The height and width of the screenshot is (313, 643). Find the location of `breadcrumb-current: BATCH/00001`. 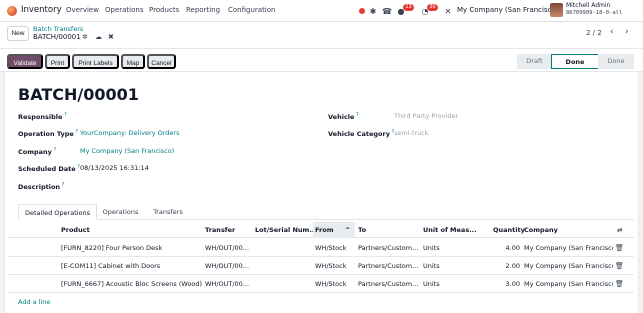

breadcrumb-current: BATCH/00001 is located at coordinates (57, 37).